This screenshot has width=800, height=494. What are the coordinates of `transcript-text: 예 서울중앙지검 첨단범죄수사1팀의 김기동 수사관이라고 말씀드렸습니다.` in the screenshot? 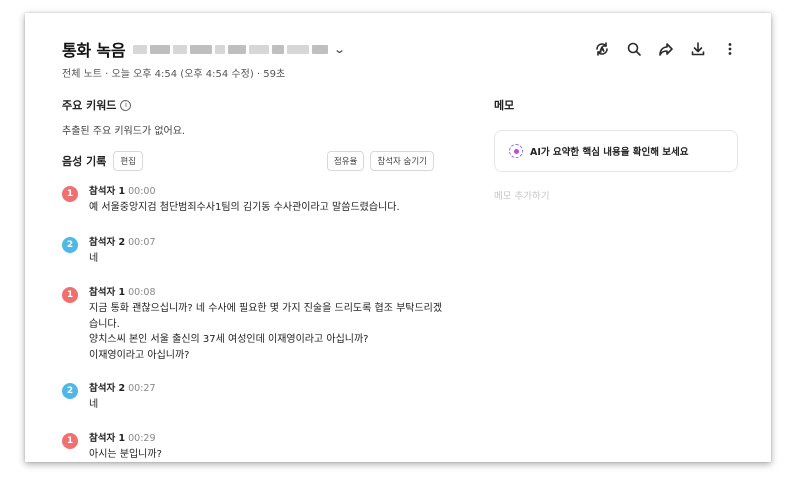 It's located at (244, 207).